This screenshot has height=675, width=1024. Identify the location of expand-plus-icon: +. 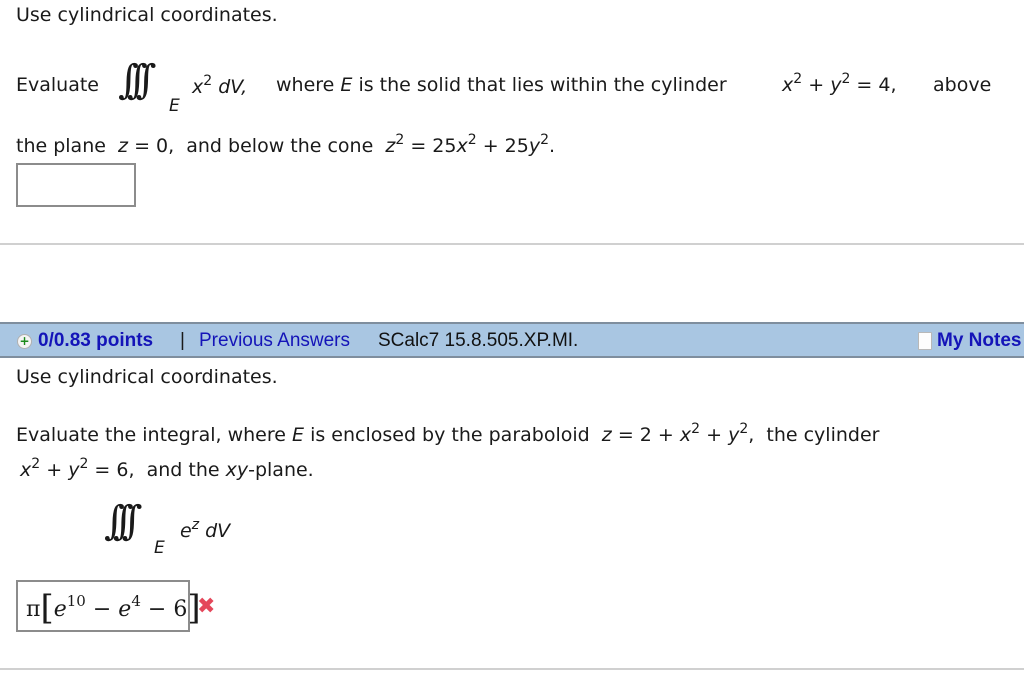
(24, 341).